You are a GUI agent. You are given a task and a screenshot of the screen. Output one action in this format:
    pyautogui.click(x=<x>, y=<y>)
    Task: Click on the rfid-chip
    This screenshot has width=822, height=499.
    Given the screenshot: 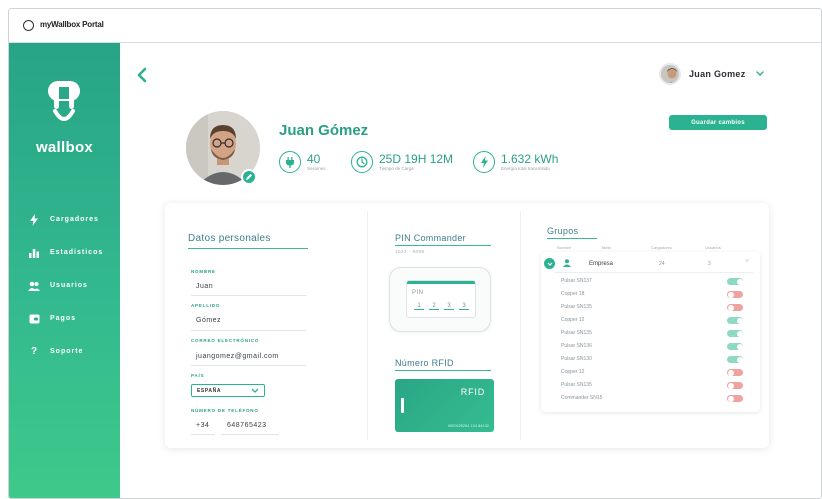 What is the action you would take?
    pyautogui.click(x=402, y=405)
    